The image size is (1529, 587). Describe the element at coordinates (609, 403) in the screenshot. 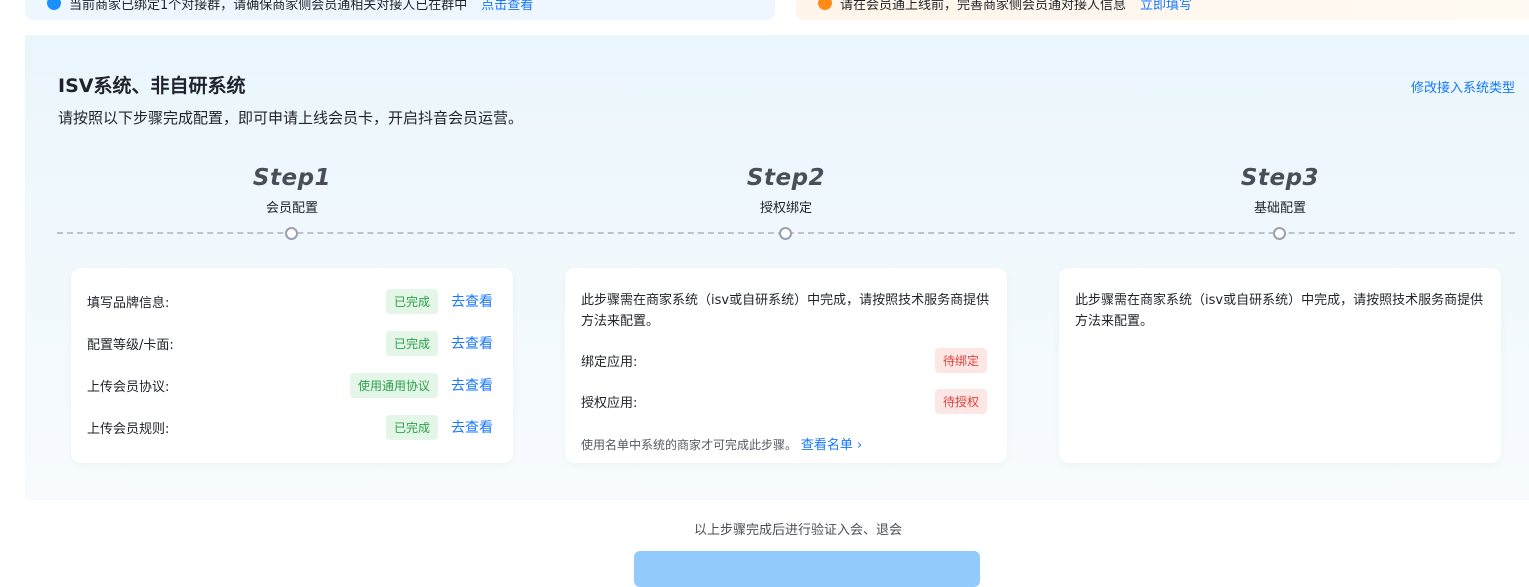

I see `row-label: 授权应用:` at that location.